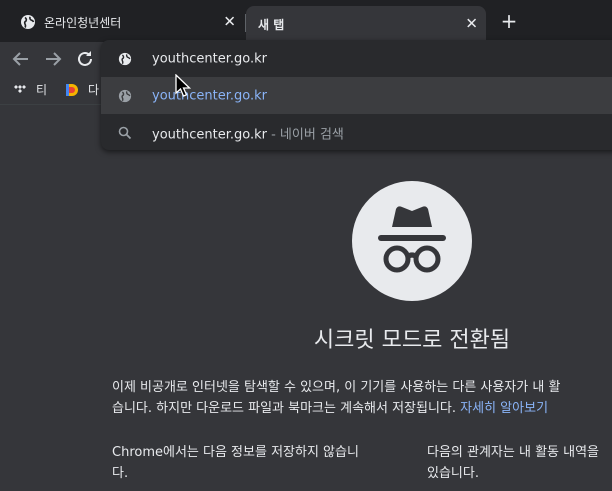 This screenshot has height=491, width=612. I want to click on heading-line: 다음의 관계자는 내 활동 내역을, so click(513, 452).